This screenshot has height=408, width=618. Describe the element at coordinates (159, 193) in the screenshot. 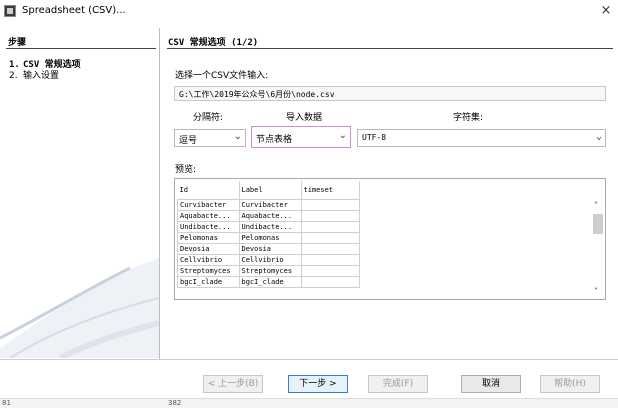

I see `panel-separator` at that location.